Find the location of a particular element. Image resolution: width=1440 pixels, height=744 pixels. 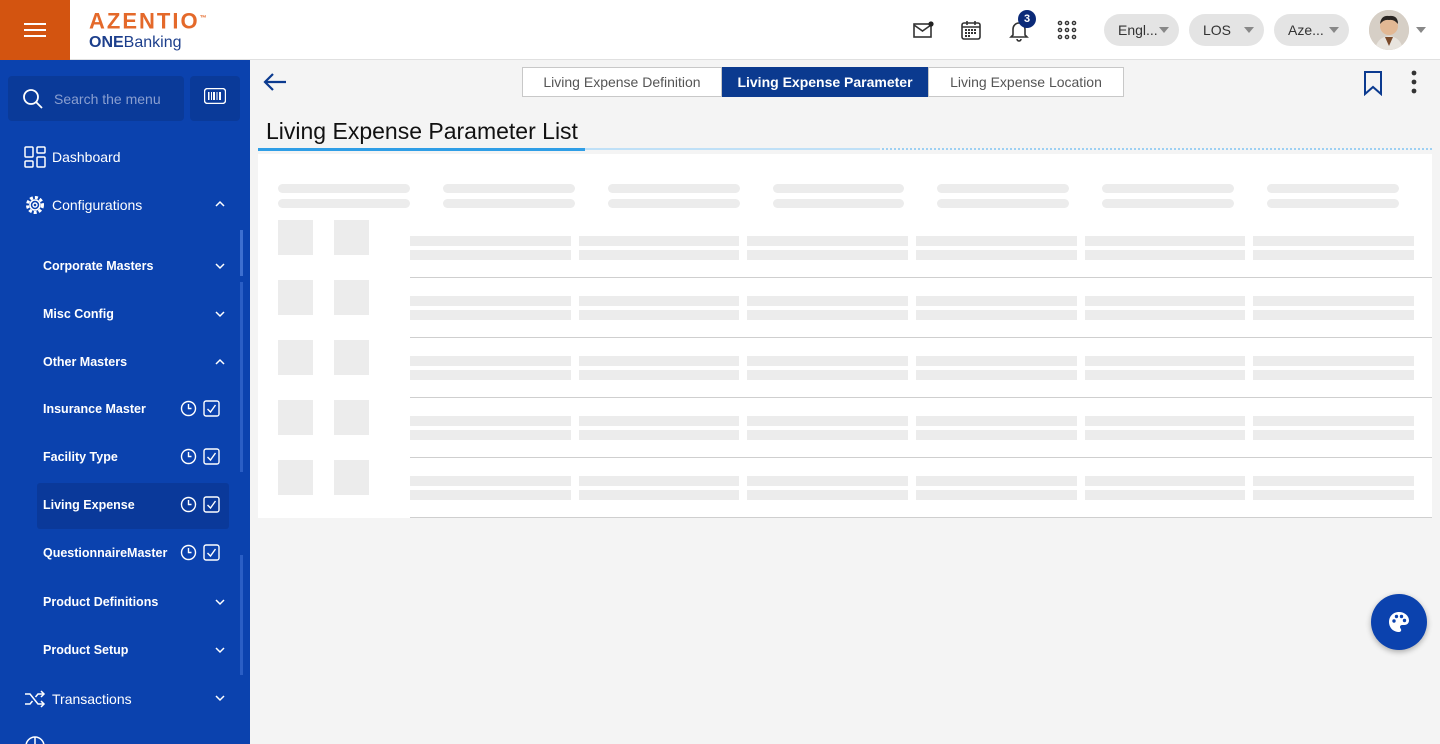

hamburger-menu-button is located at coordinates (35, 30).